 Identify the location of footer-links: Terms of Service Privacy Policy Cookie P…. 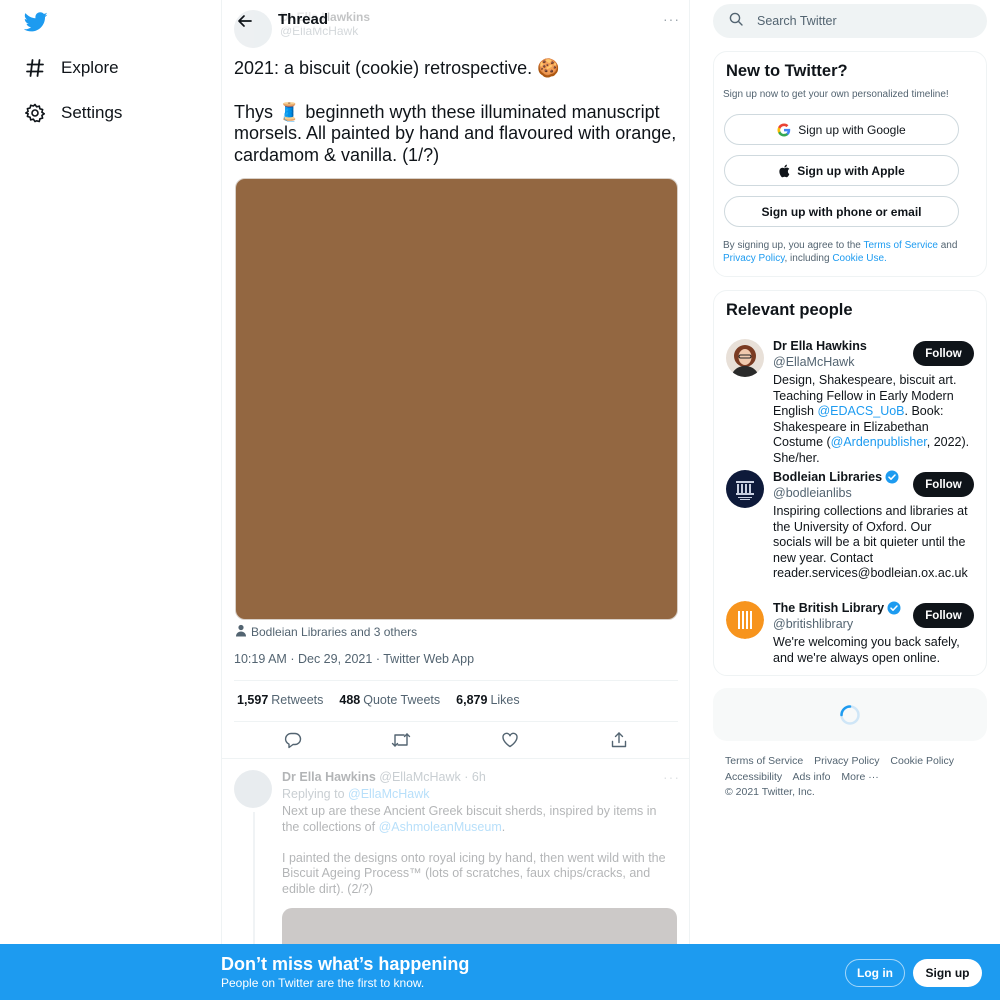
(852, 777).